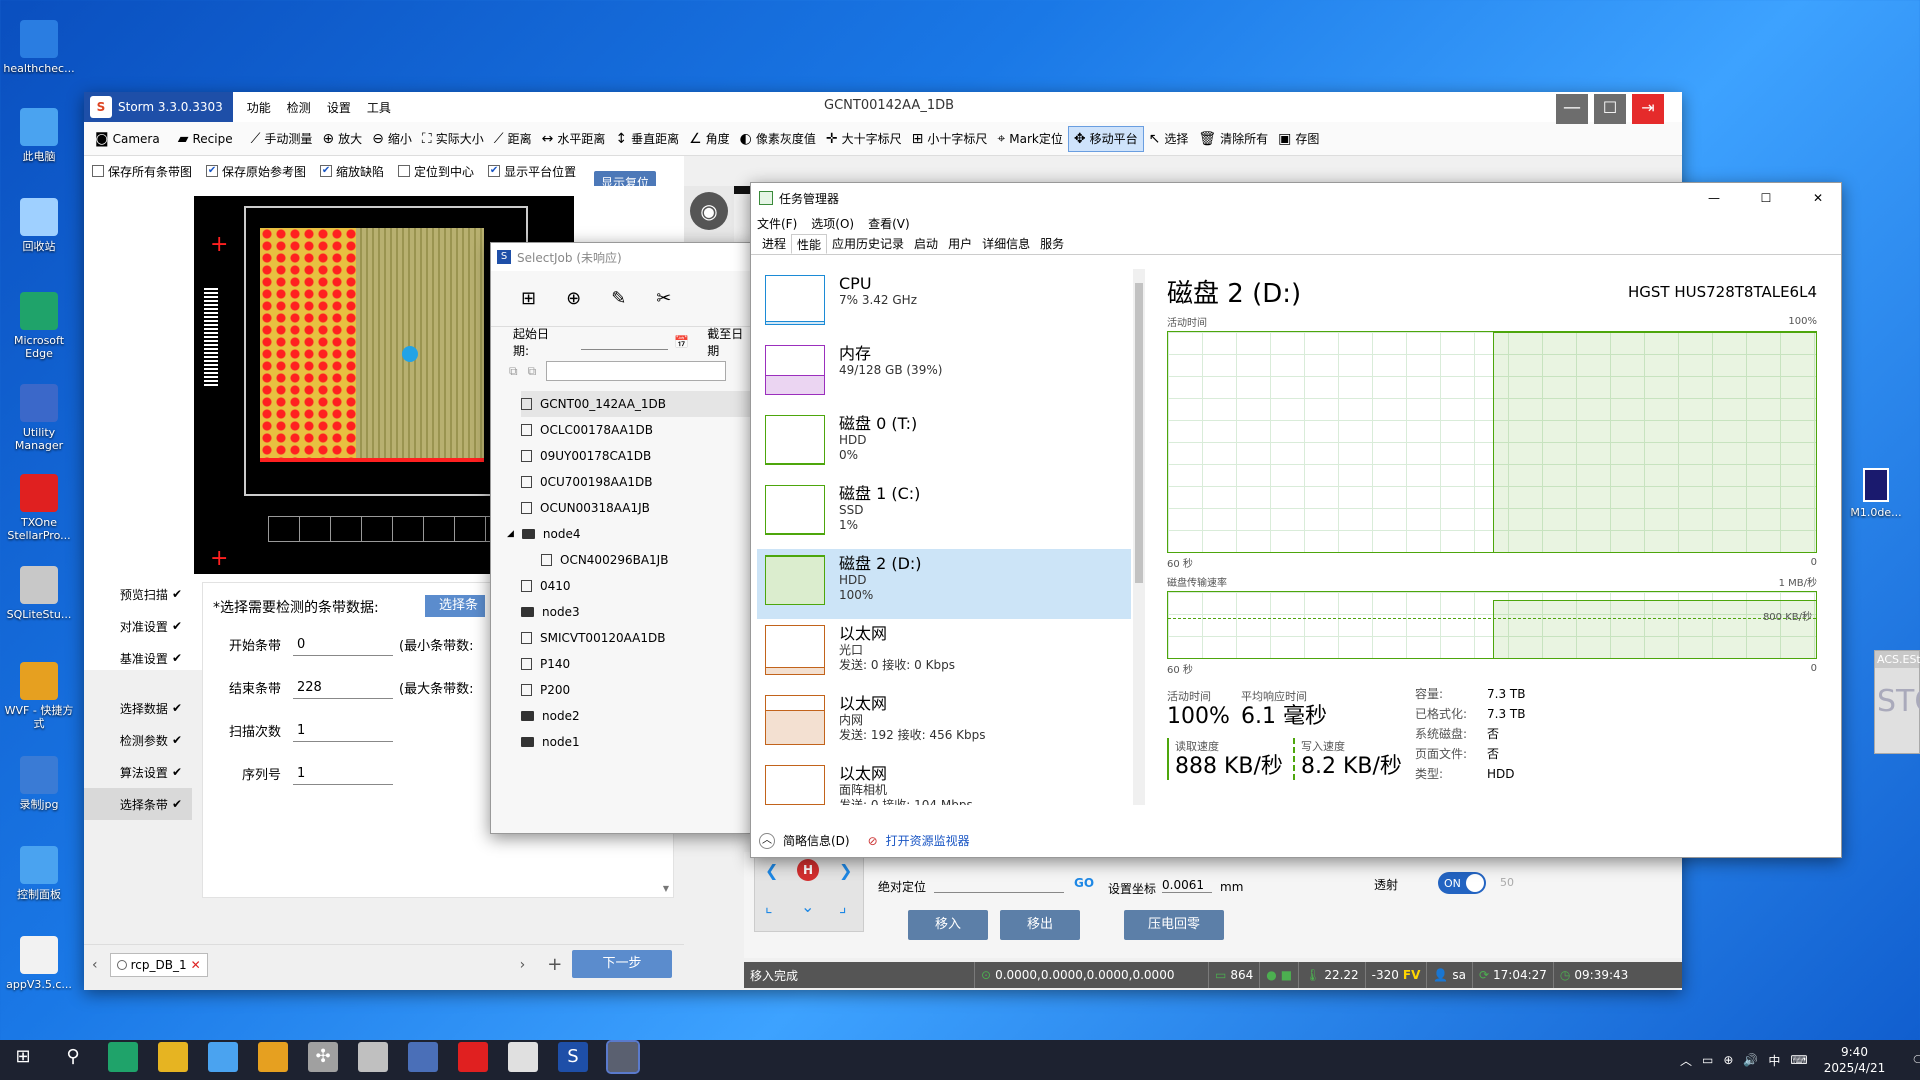 This screenshot has height=1080, width=1920. Describe the element at coordinates (513, 139) in the screenshot. I see `toolbar-distance-button: ⟋ 距离` at that location.